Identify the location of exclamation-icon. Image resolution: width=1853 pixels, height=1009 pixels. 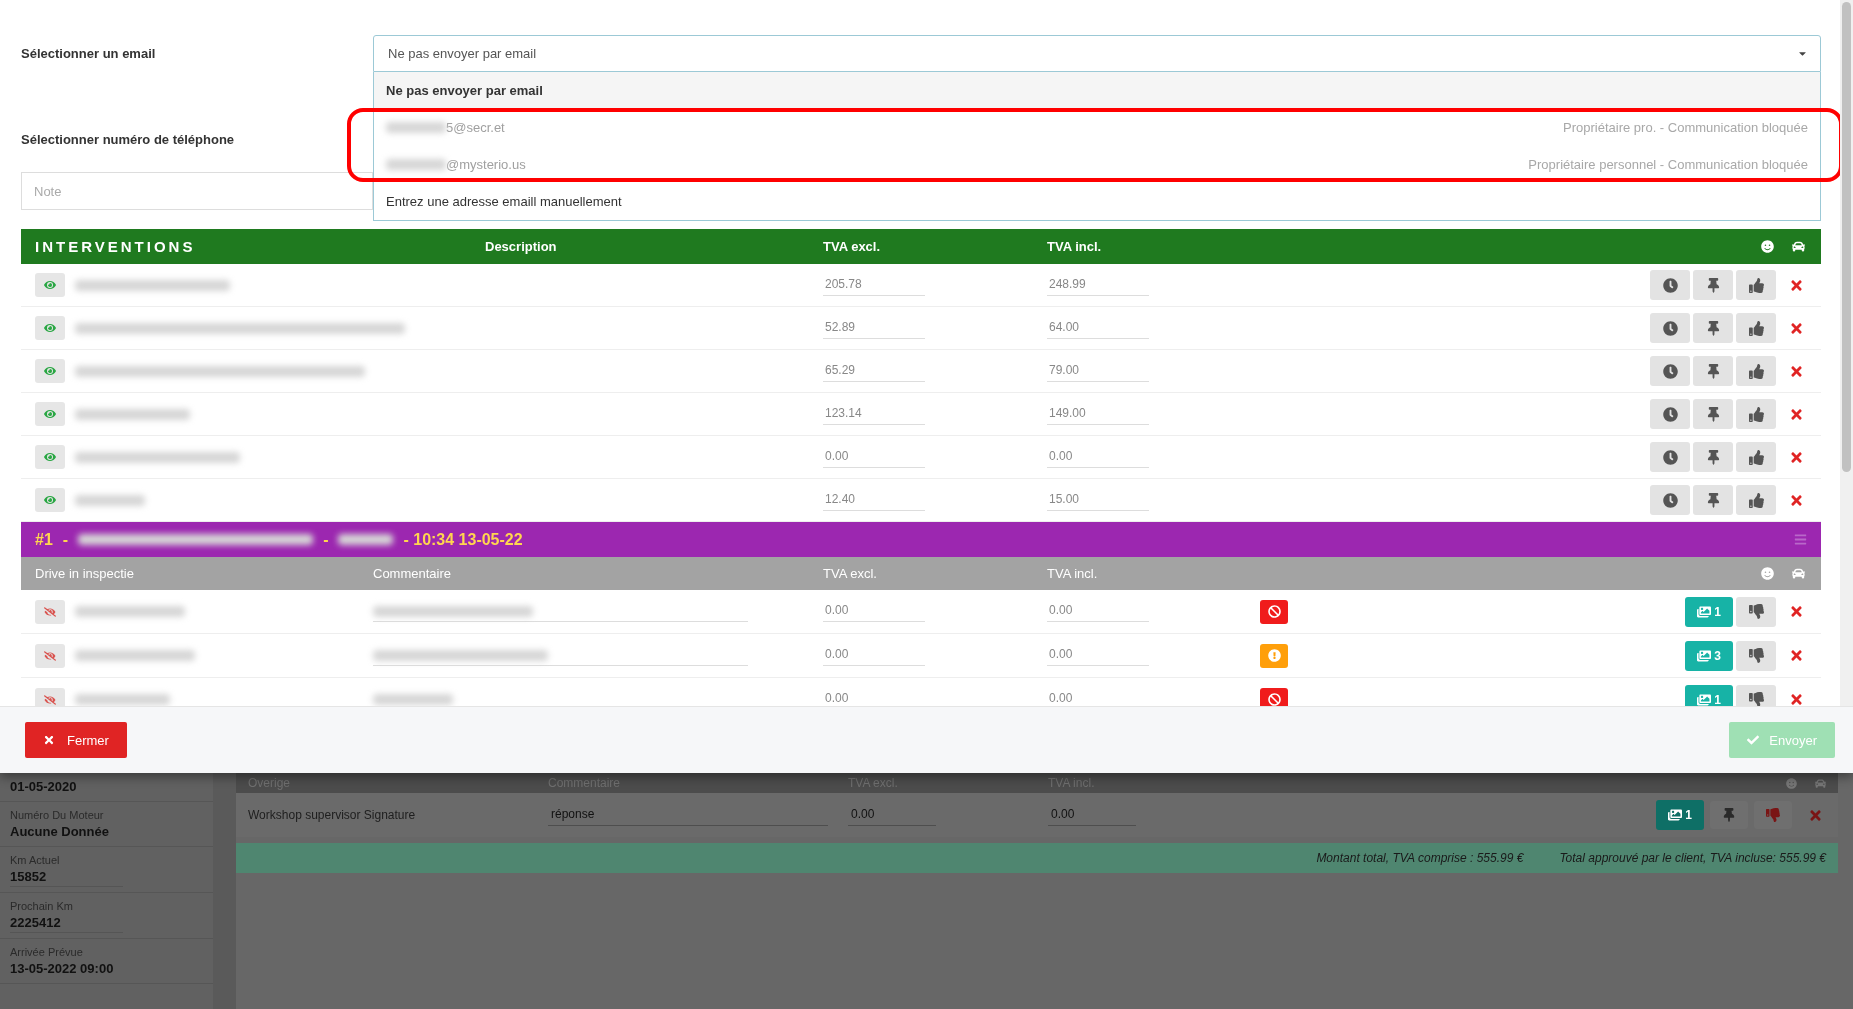
(1274, 655).